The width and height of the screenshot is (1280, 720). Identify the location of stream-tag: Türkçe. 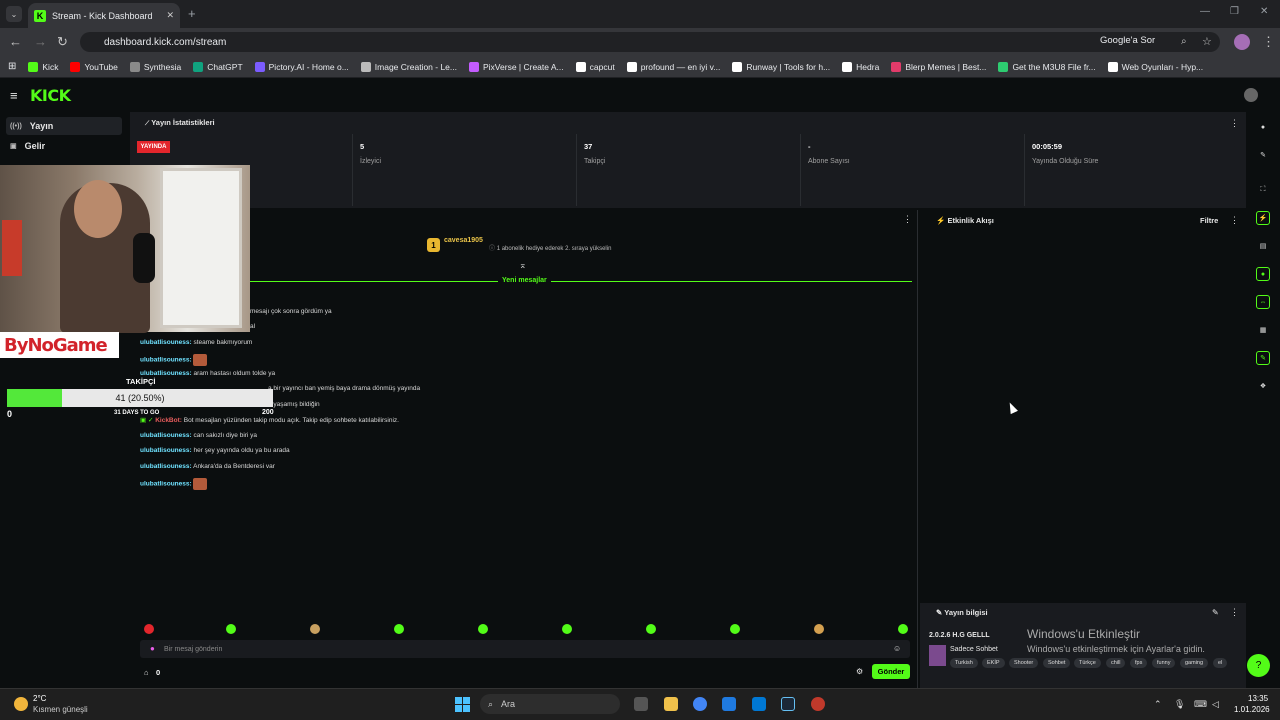
(1087, 663).